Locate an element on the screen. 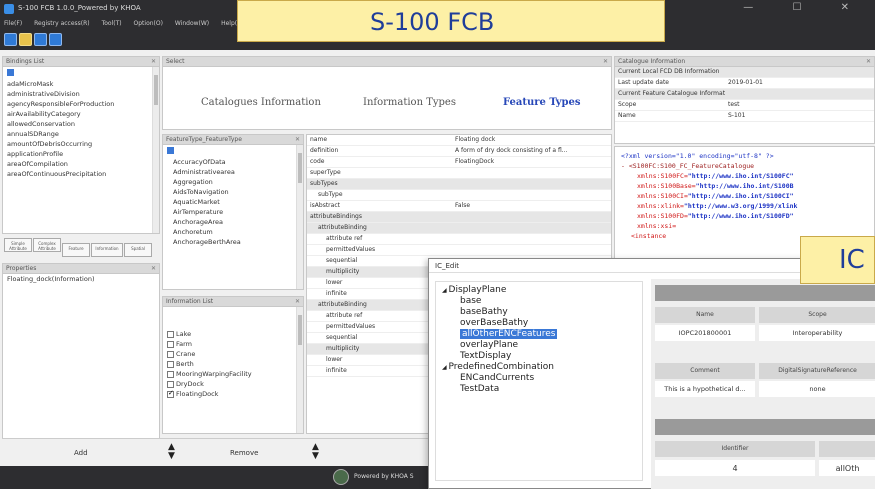 The image size is (875, 489). checkbox-item: Farm is located at coordinates (233, 344).